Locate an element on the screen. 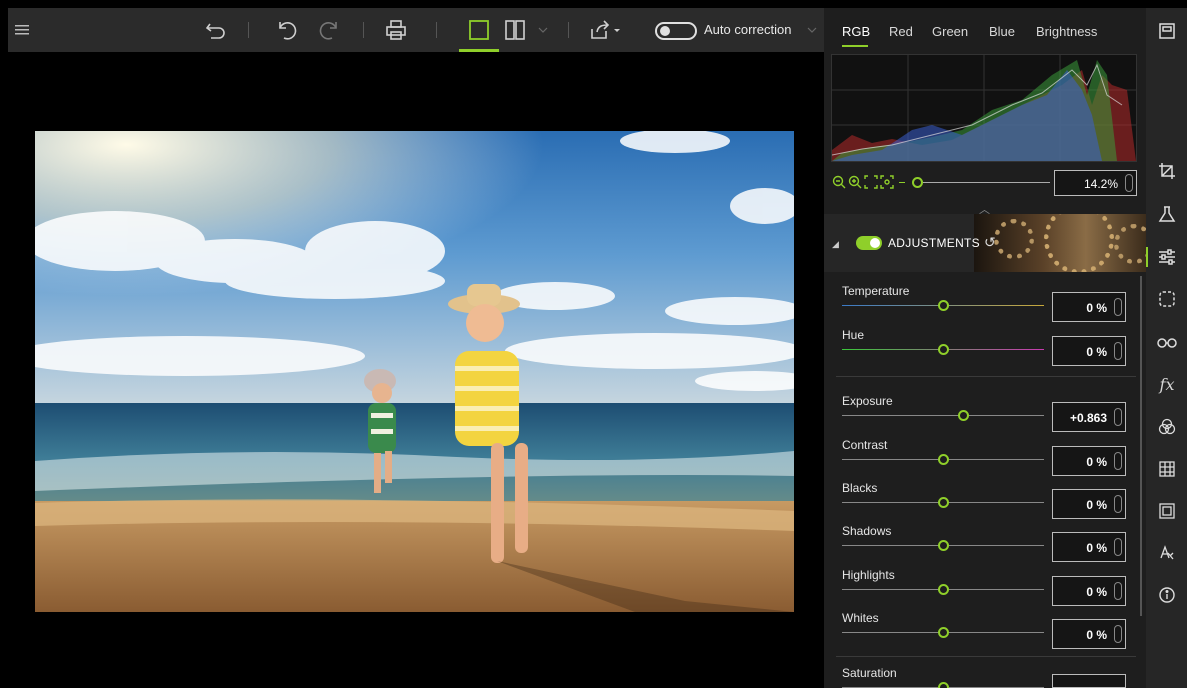 Image resolution: width=1187 pixels, height=688 pixels. slider-label: Hue is located at coordinates (853, 335).